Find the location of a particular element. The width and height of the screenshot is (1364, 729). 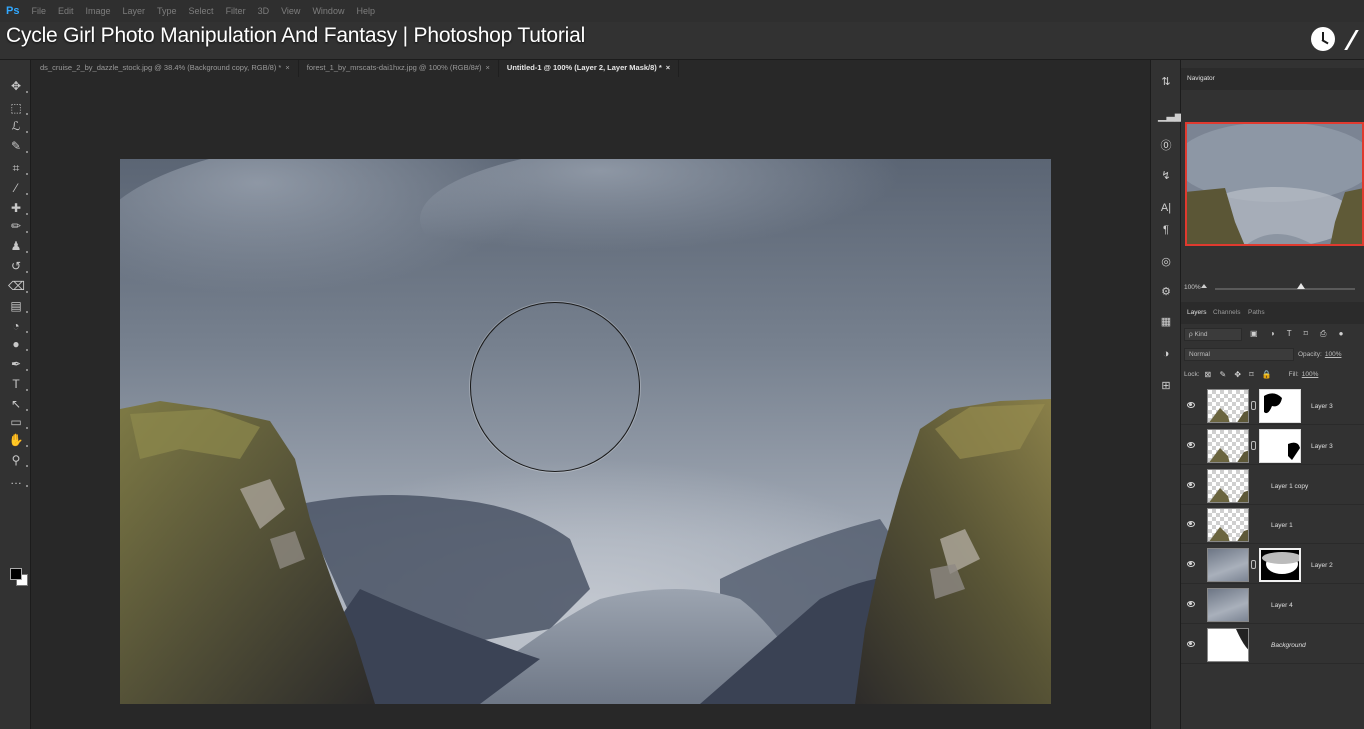

menu-select: Select is located at coordinates (201, 11).